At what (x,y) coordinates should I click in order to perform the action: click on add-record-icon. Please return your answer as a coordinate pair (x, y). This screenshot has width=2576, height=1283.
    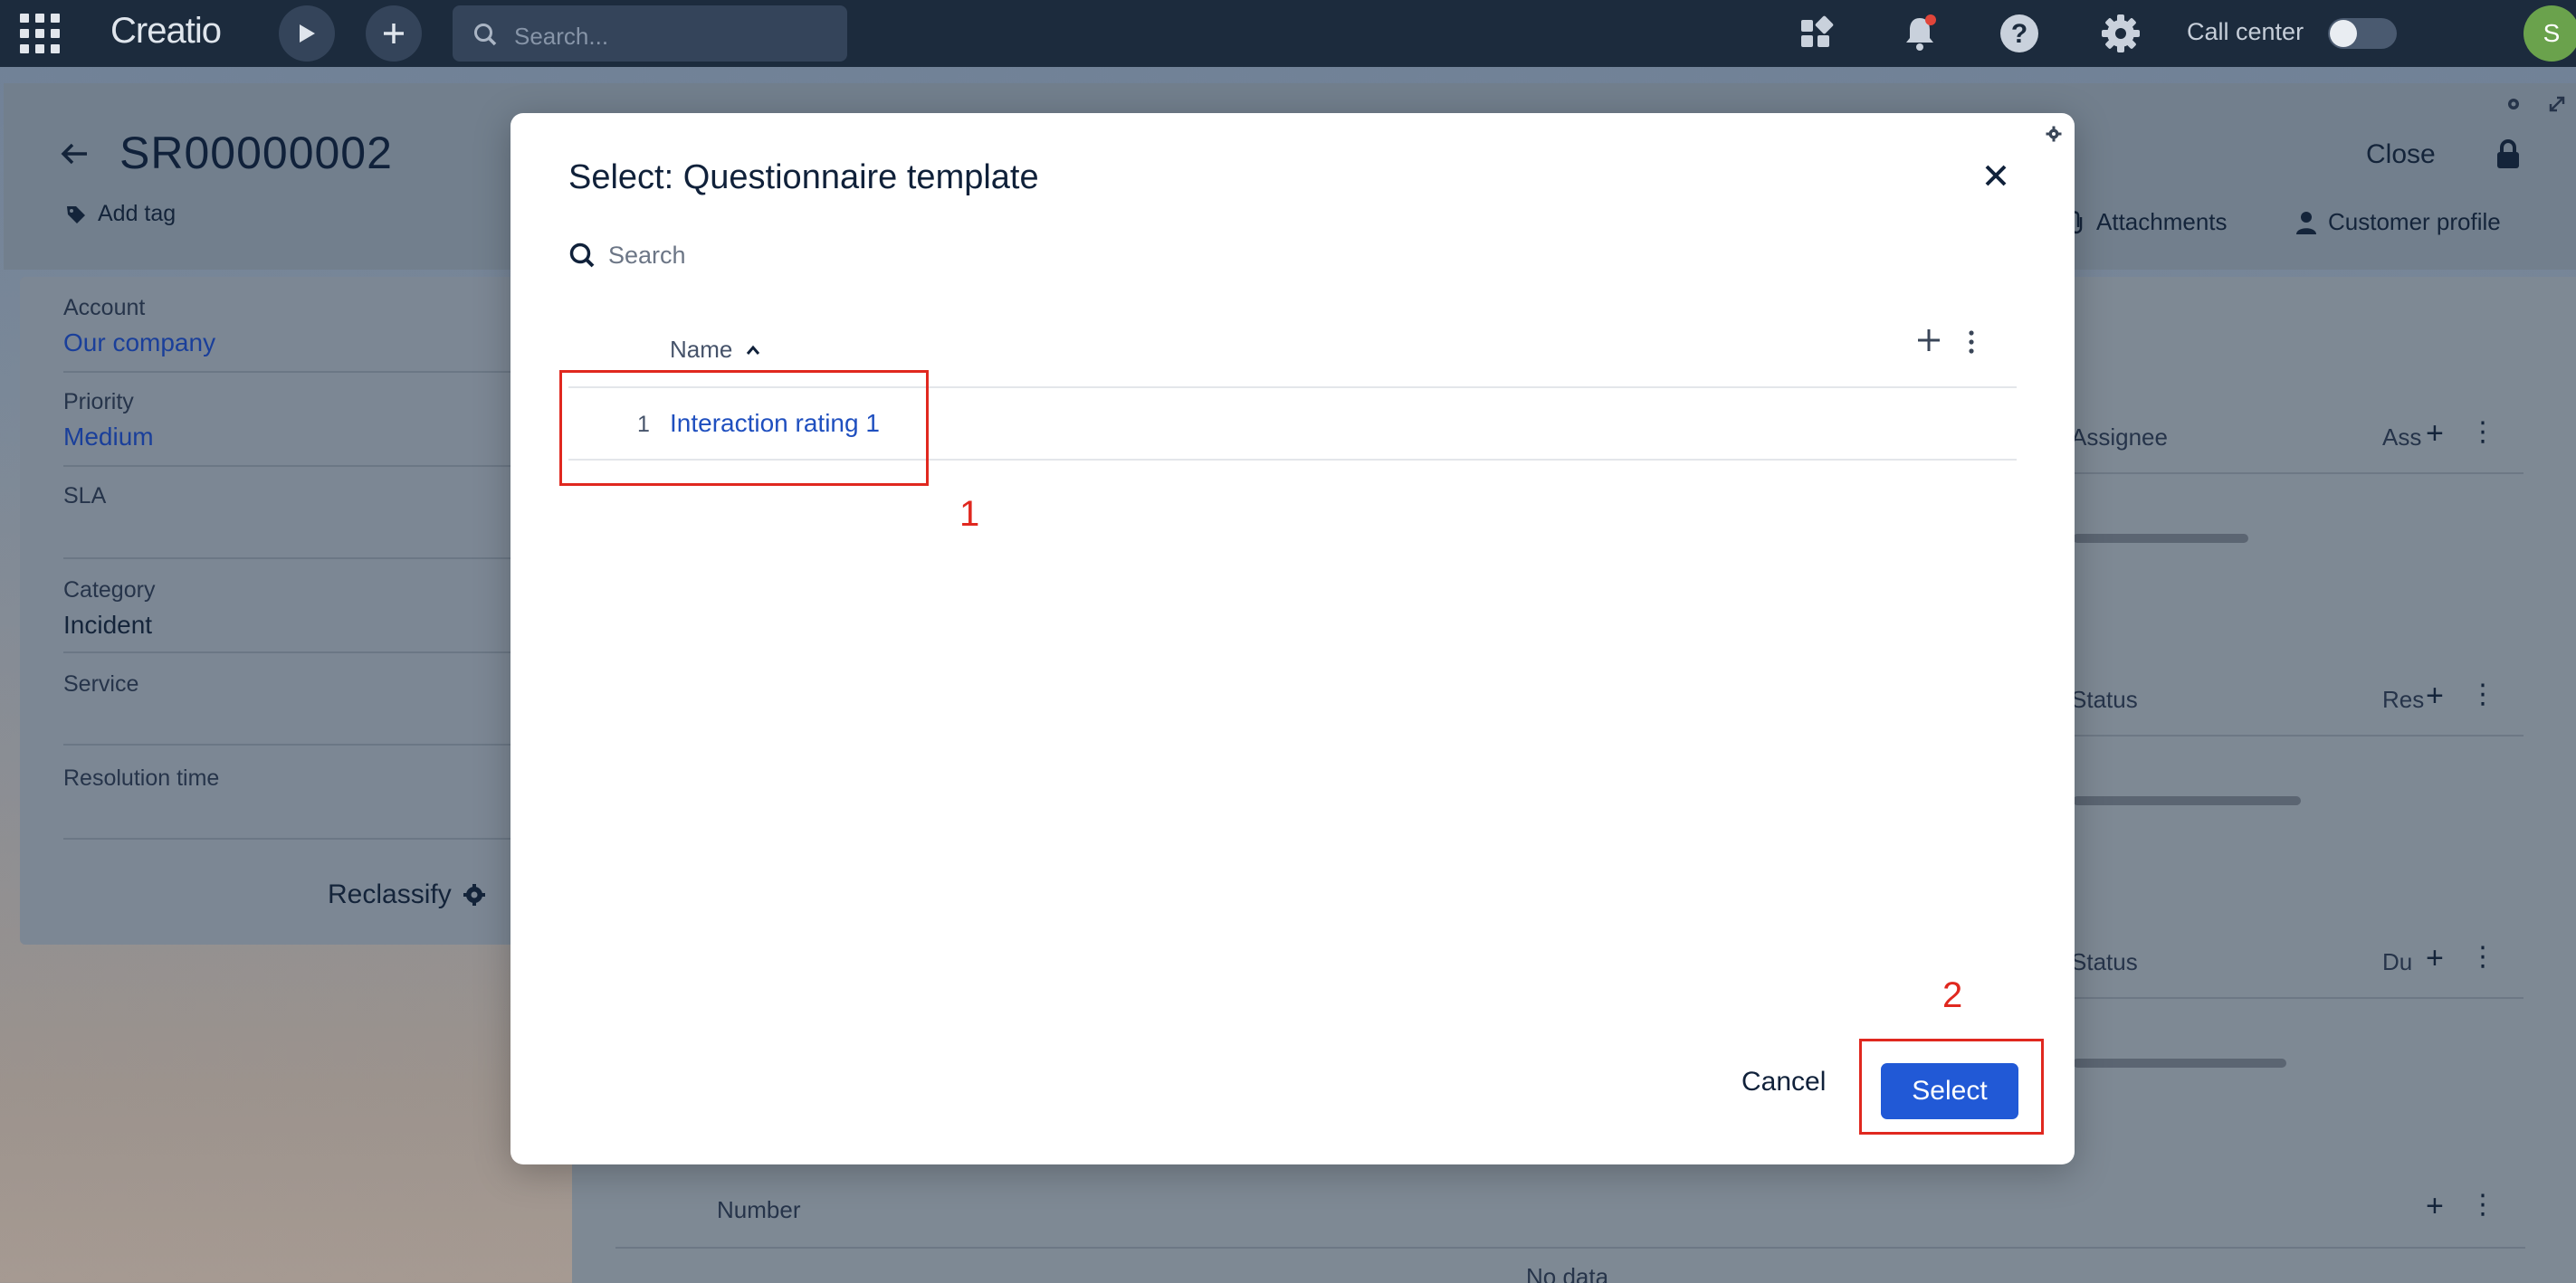
    Looking at the image, I should click on (1929, 340).